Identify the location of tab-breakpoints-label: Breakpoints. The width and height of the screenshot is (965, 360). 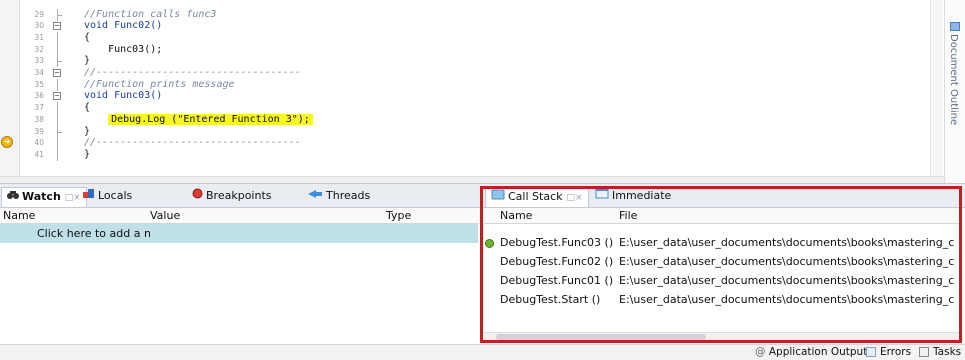
(239, 195).